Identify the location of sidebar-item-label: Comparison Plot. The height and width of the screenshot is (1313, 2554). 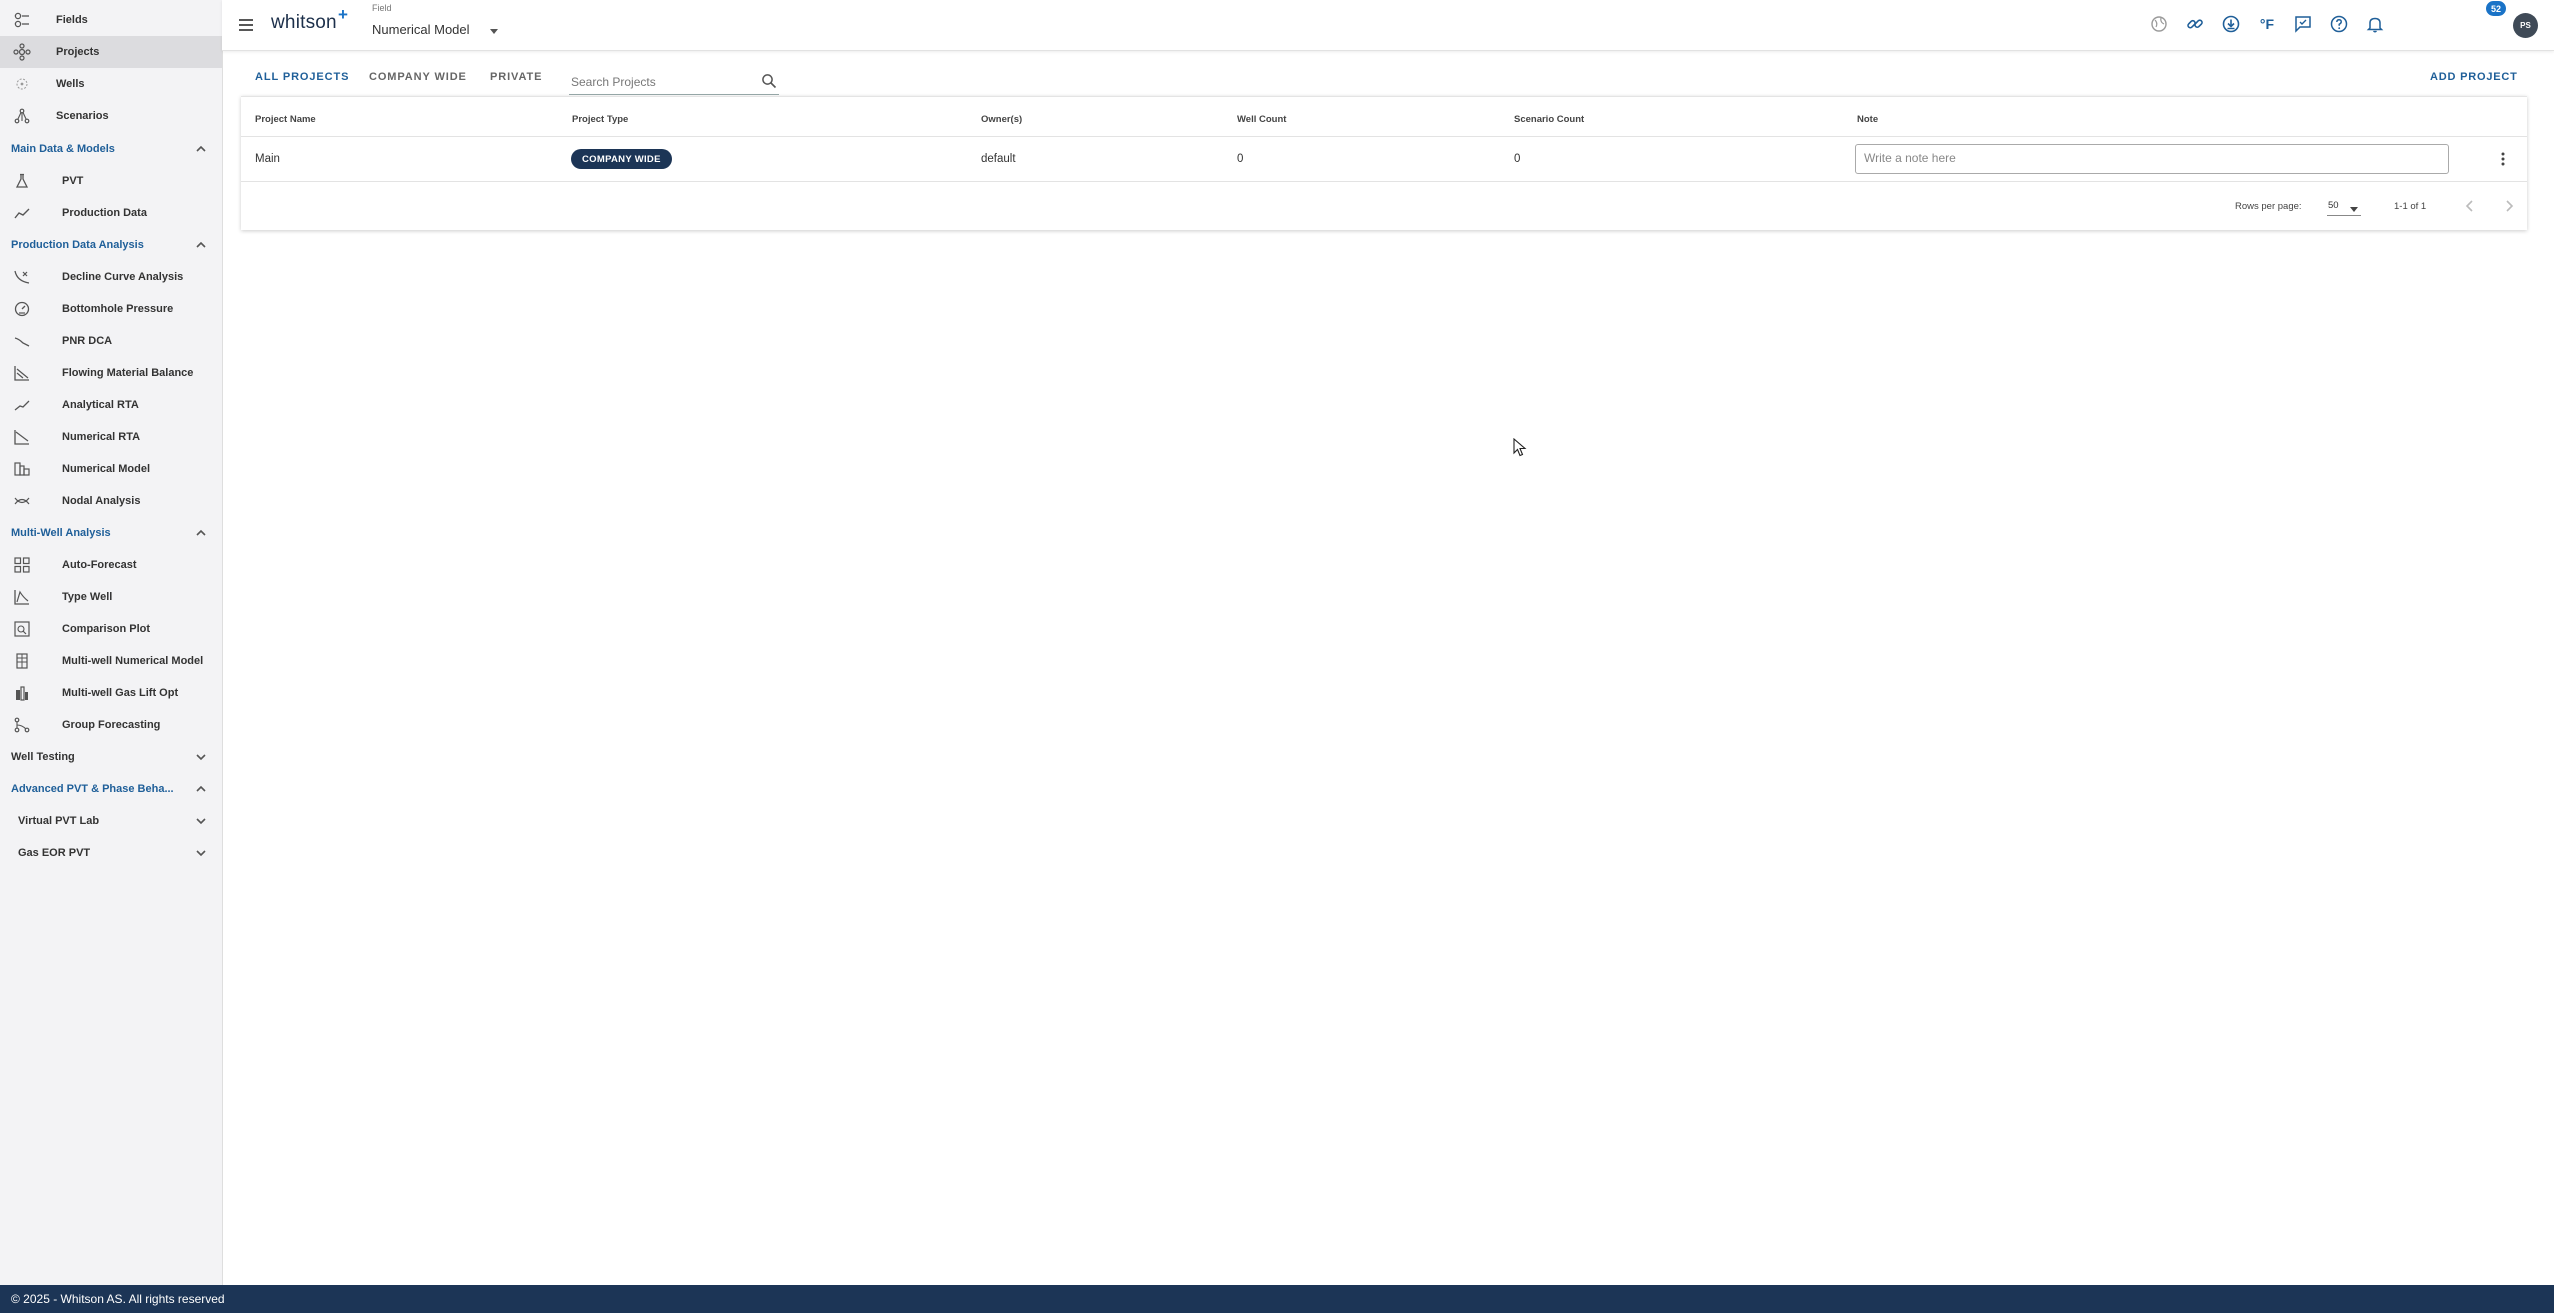
(106, 629).